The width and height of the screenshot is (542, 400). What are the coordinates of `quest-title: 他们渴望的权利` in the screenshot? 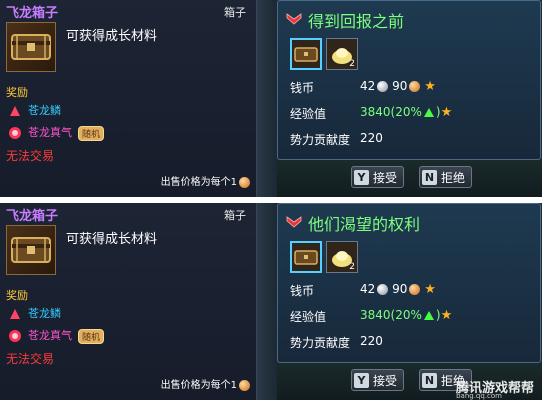 It's located at (364, 224).